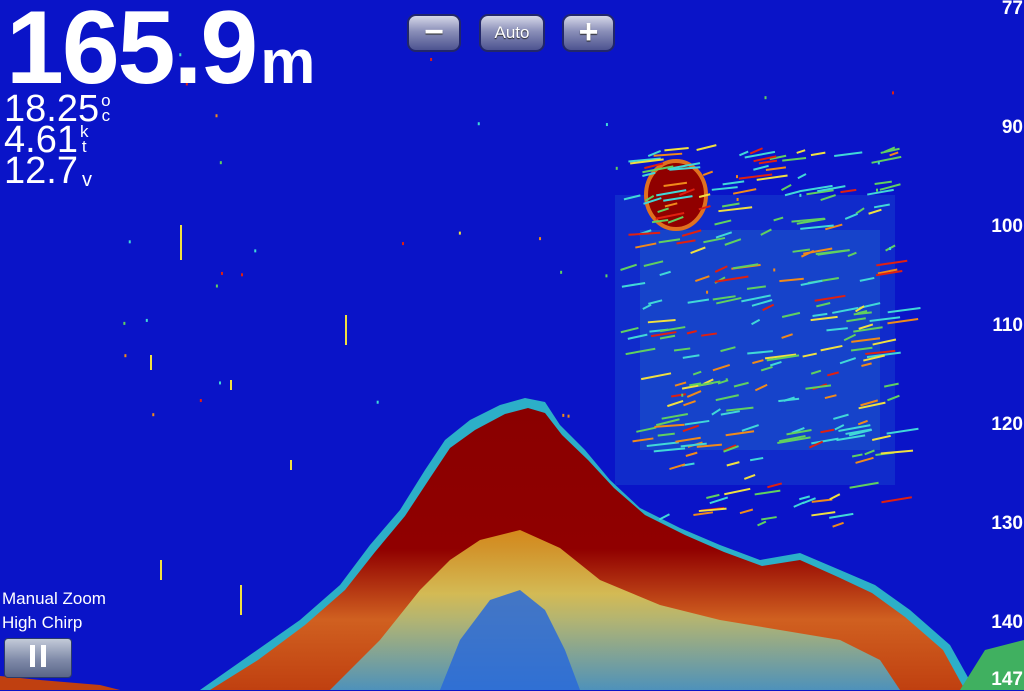 This screenshot has width=1024, height=691. Describe the element at coordinates (1012, 9) in the screenshot. I see `depth-scale-tick: 77` at that location.